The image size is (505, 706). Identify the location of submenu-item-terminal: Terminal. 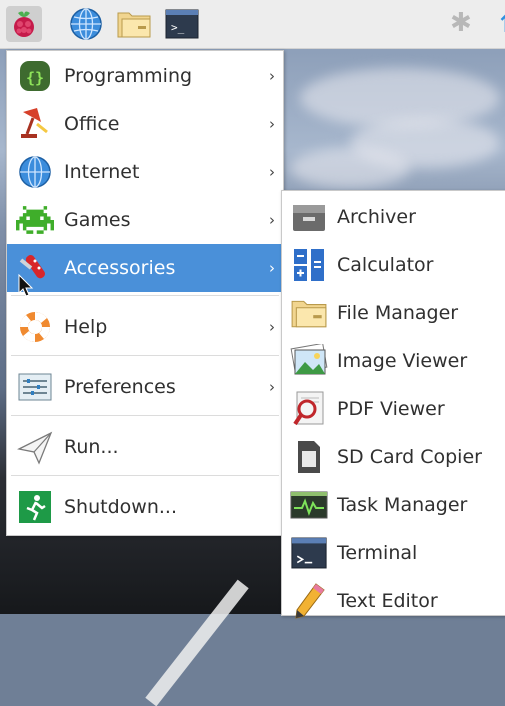
(393, 553).